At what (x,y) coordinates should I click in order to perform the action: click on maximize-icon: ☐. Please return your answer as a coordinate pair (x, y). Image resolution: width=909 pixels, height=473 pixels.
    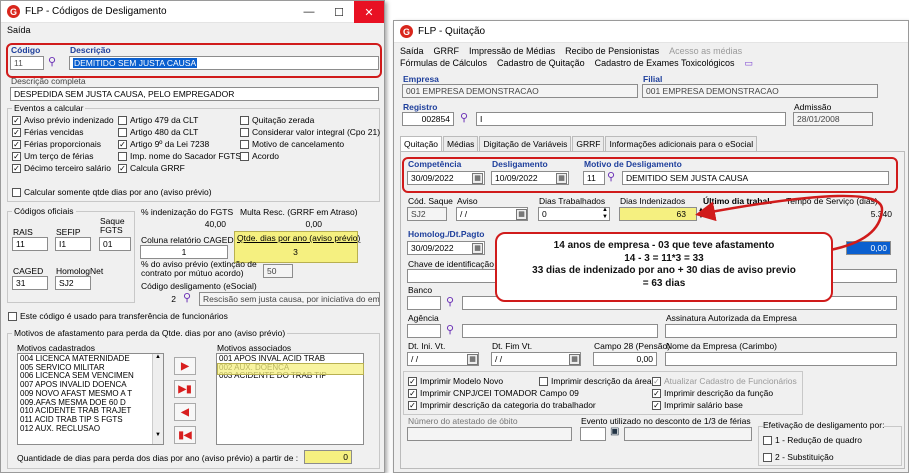
    Looking at the image, I should click on (339, 12).